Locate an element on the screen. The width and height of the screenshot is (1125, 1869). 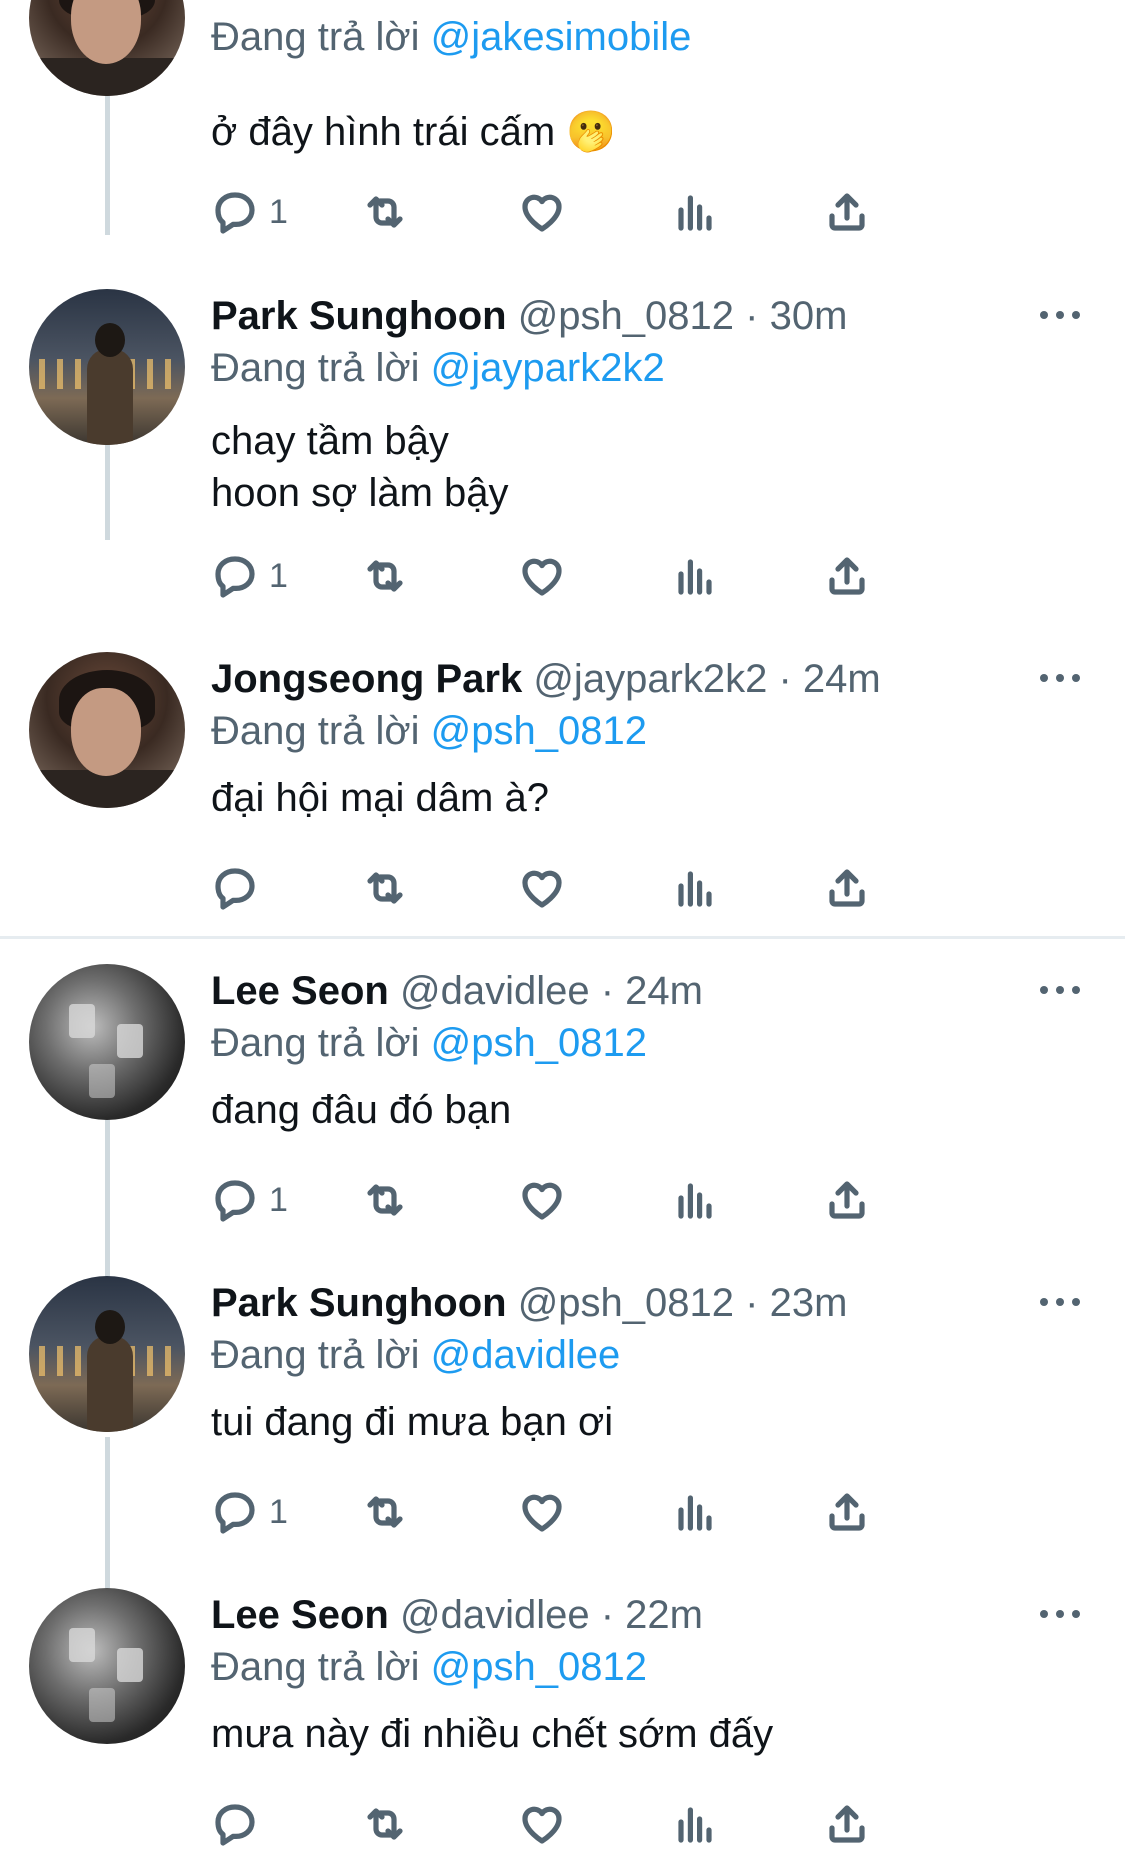
handle: @jaypark2k2 is located at coordinates (650, 679).